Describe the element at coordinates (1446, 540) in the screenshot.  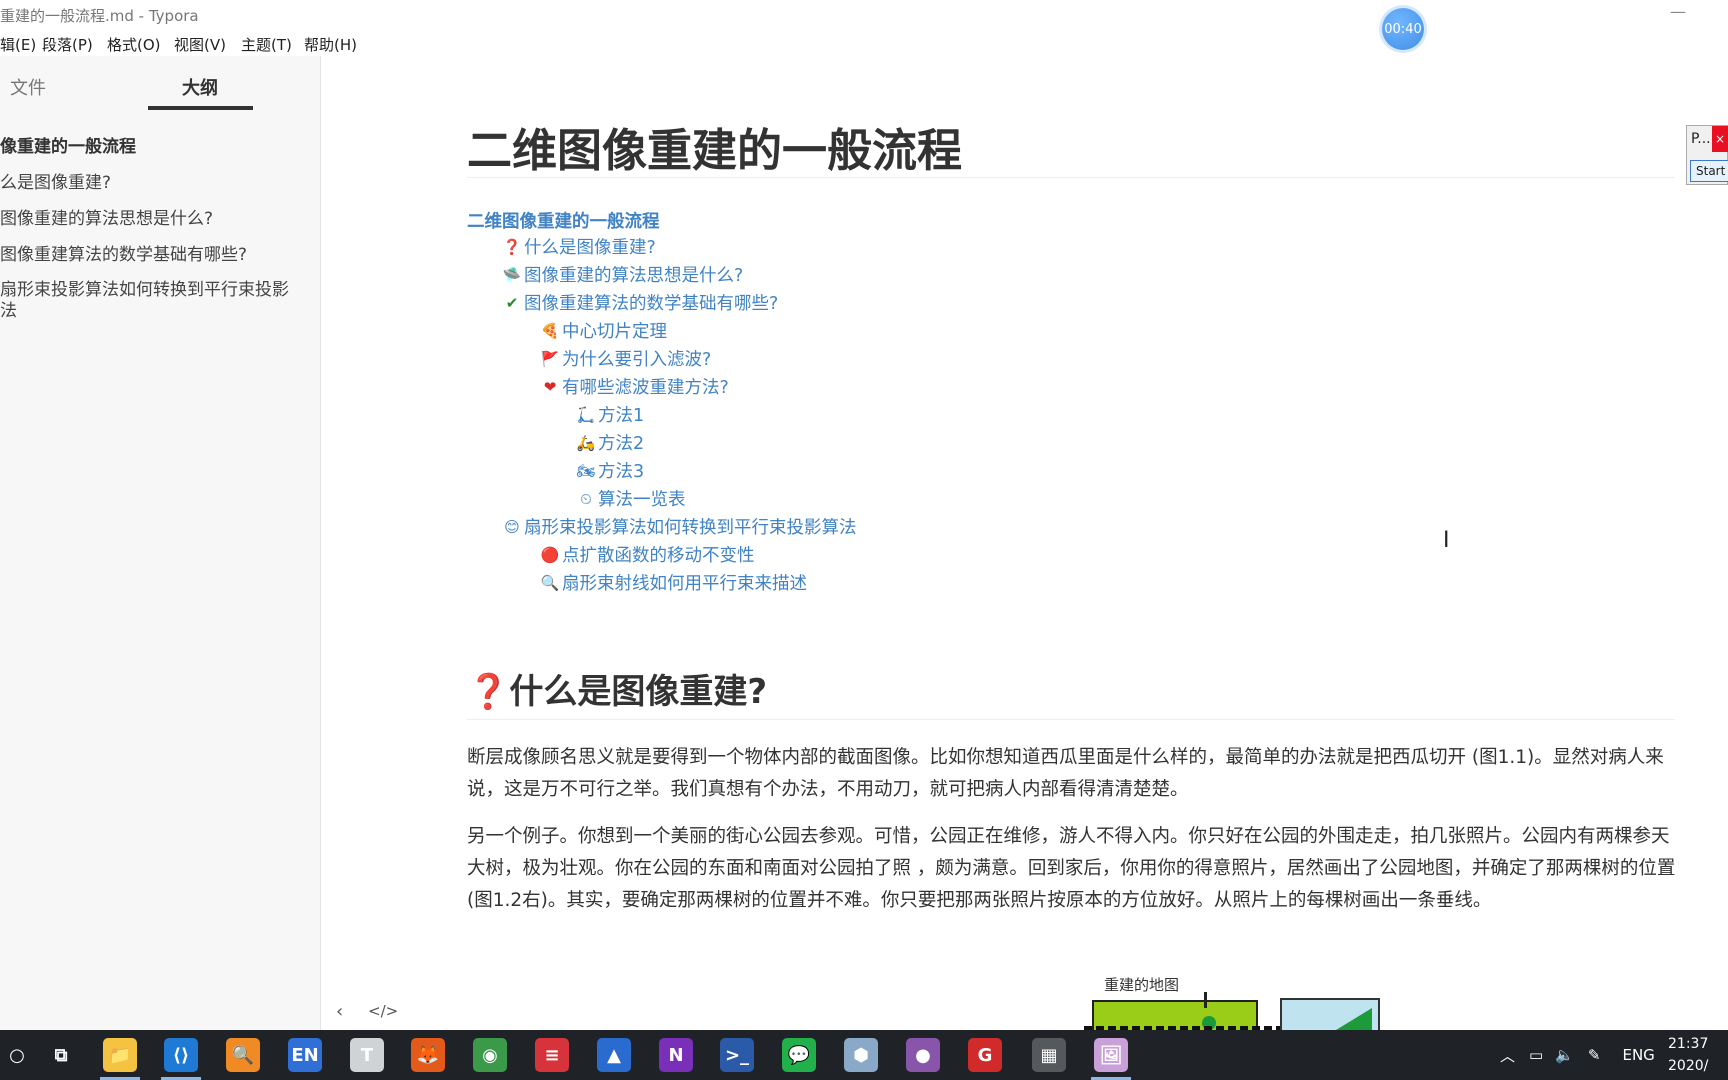
I see `text-cursor-icon: I` at that location.